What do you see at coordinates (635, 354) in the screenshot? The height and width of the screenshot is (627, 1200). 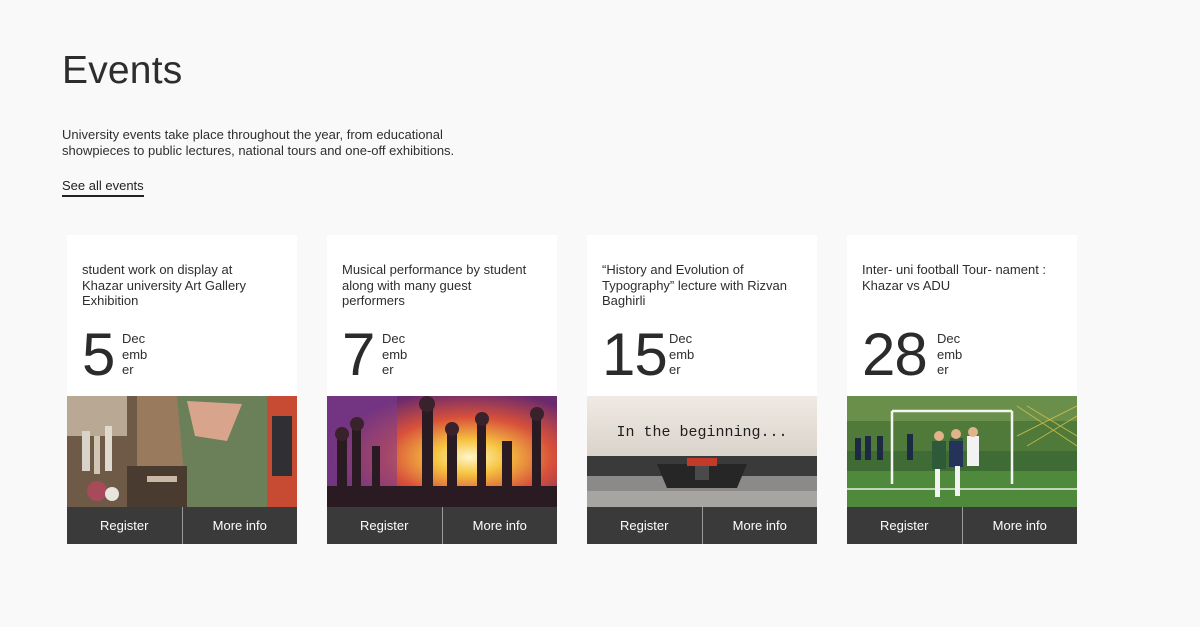 I see `event-day: 15` at bounding box center [635, 354].